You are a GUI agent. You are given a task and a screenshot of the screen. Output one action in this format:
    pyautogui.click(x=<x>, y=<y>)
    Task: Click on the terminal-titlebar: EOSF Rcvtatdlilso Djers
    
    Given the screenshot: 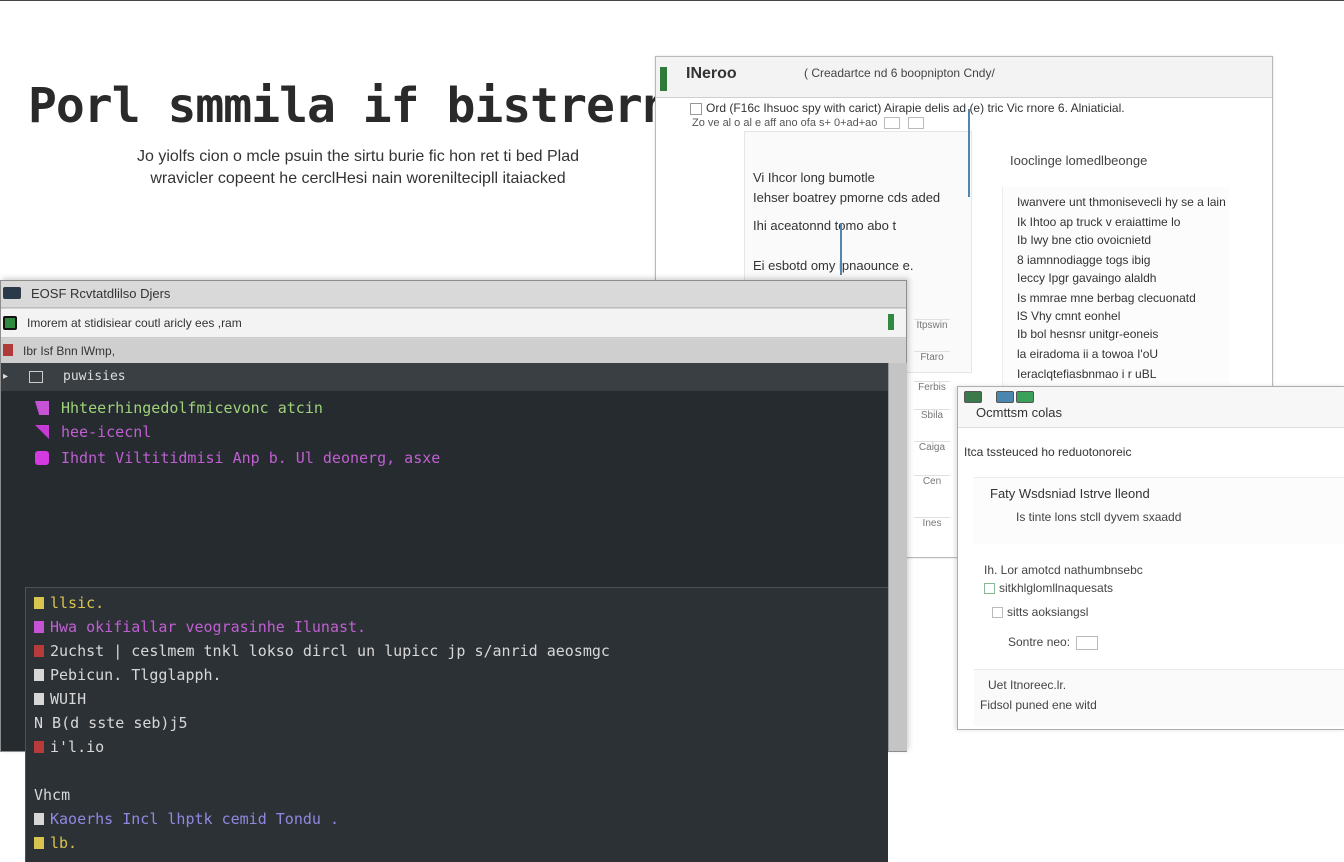 What is the action you would take?
    pyautogui.click(x=453, y=294)
    